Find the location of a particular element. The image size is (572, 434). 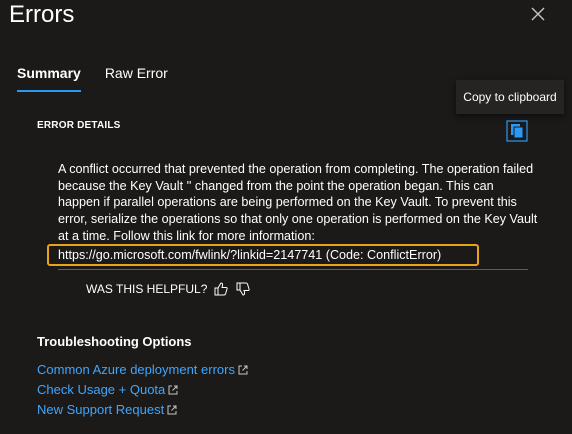

copy-icon is located at coordinates (517, 131).